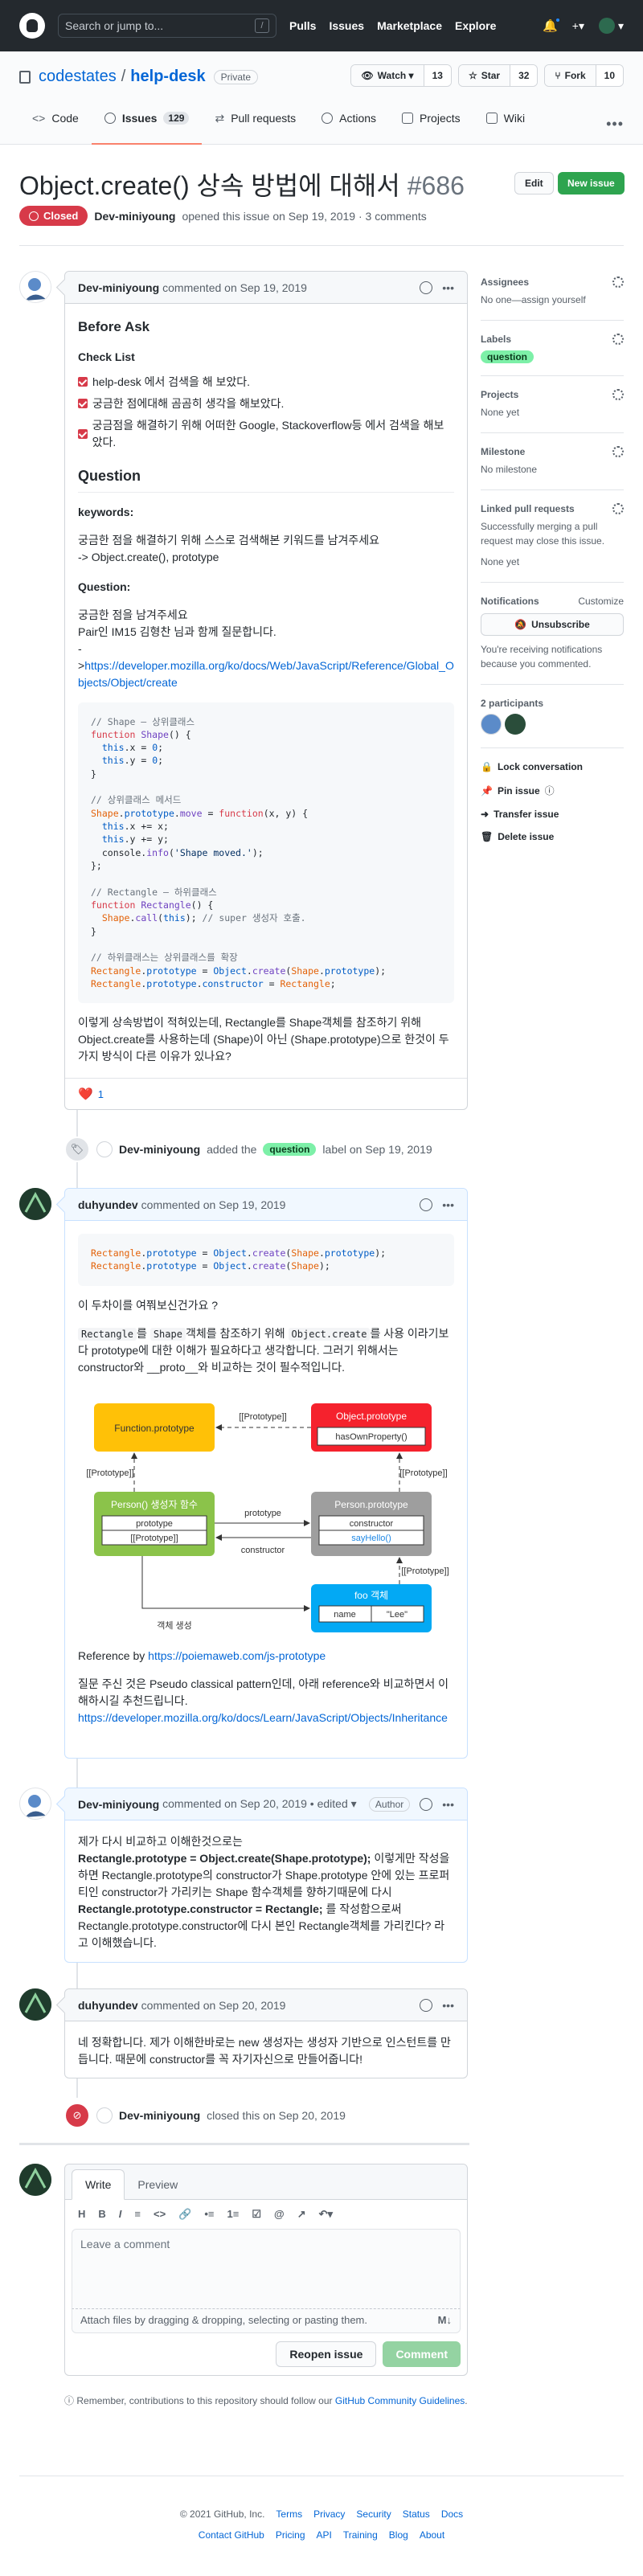 This screenshot has height=2576, width=643. Describe the element at coordinates (475, 25) in the screenshot. I see `nav-explore: Explore` at that location.